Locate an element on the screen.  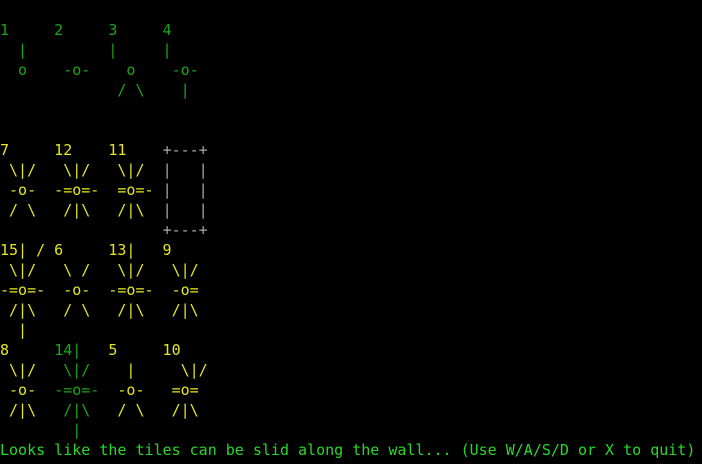
board-row: -=o=- -o- -=o=- -o= is located at coordinates (351, 290).